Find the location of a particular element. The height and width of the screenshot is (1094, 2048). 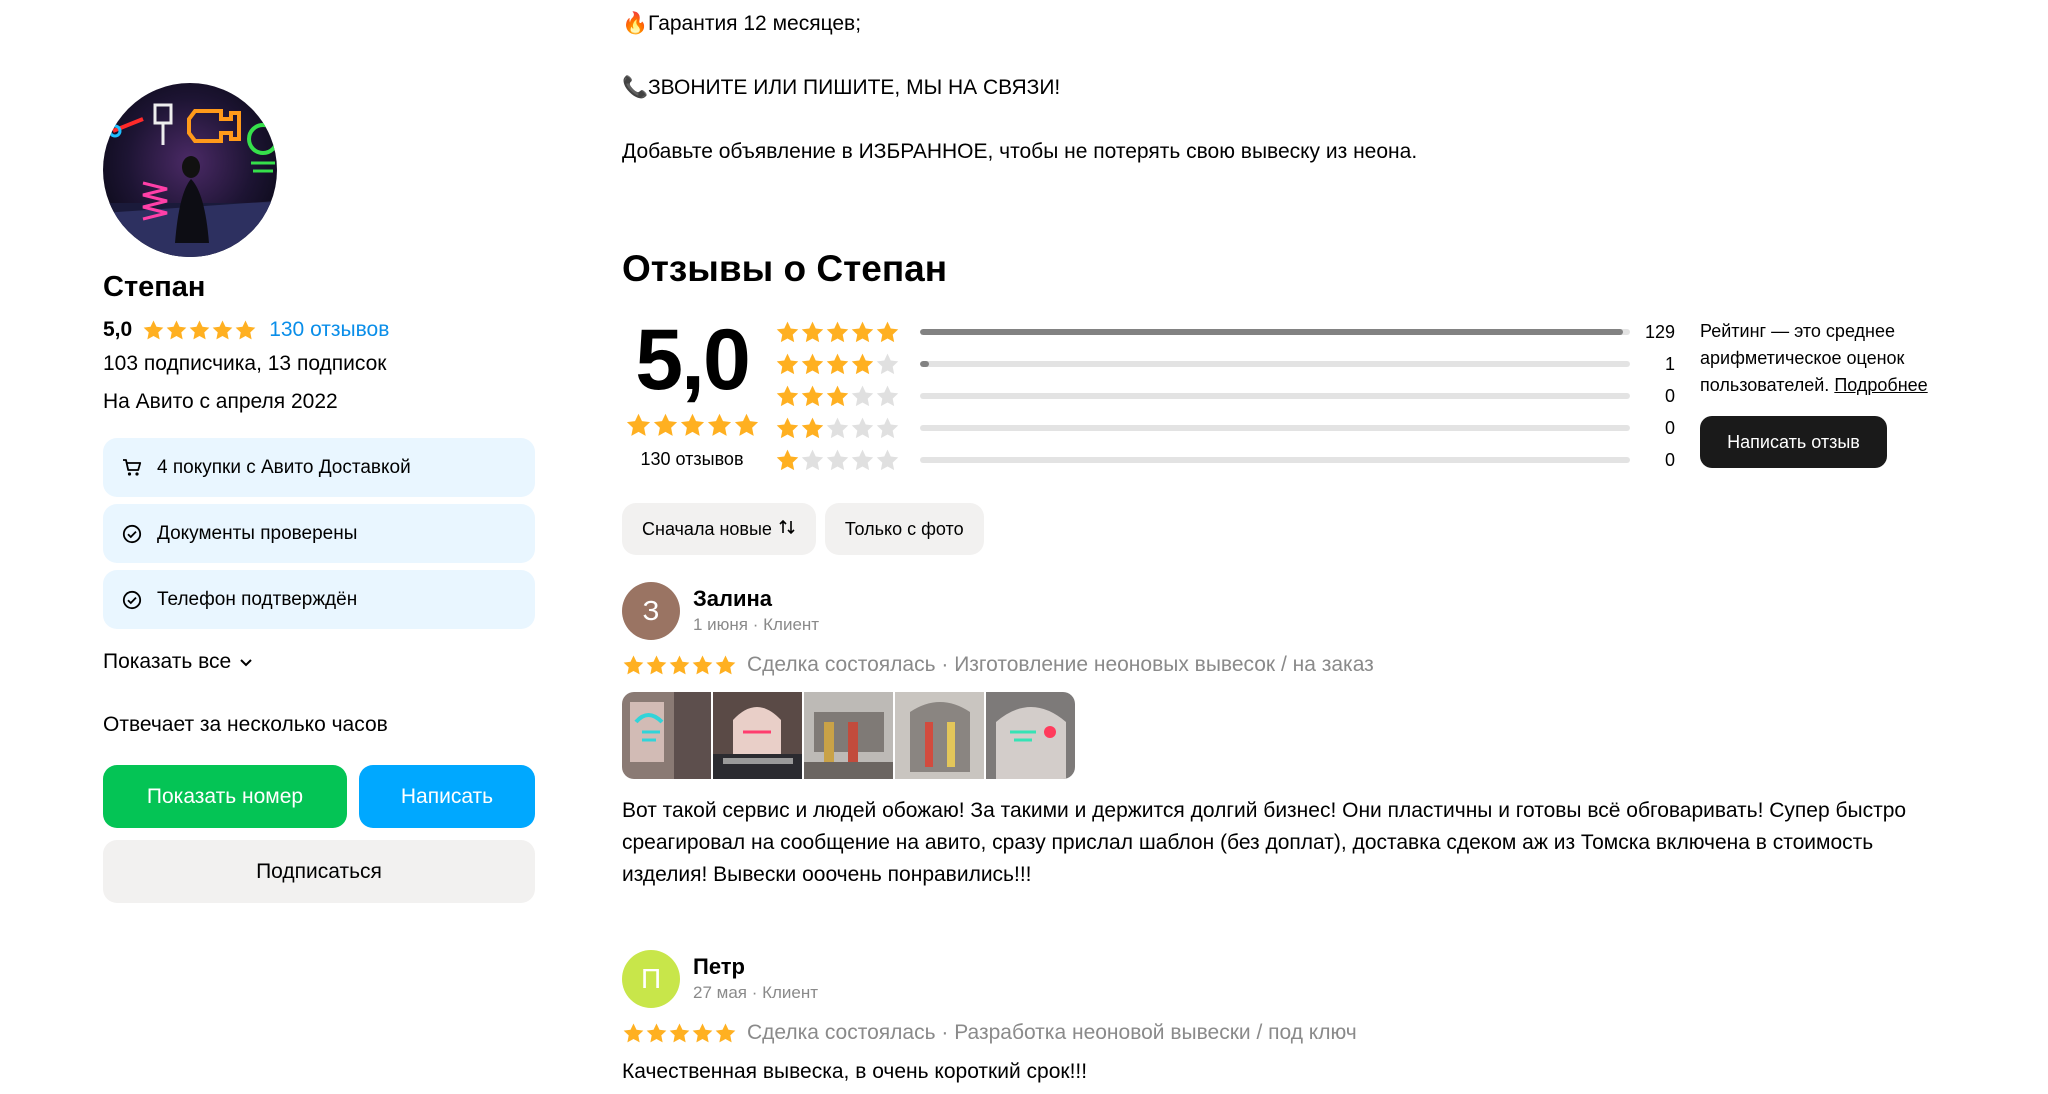

subscribe-button: Подписаться is located at coordinates (319, 871).